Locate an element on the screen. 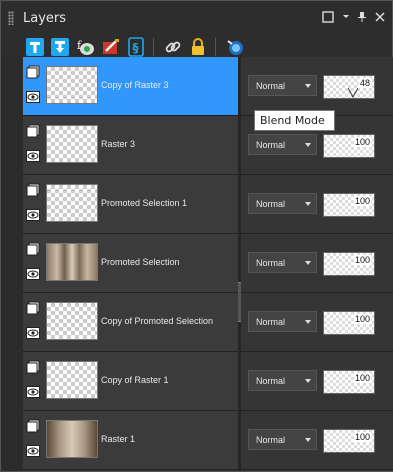 The image size is (393, 472). layer-name: Raster 3 is located at coordinates (118, 144).